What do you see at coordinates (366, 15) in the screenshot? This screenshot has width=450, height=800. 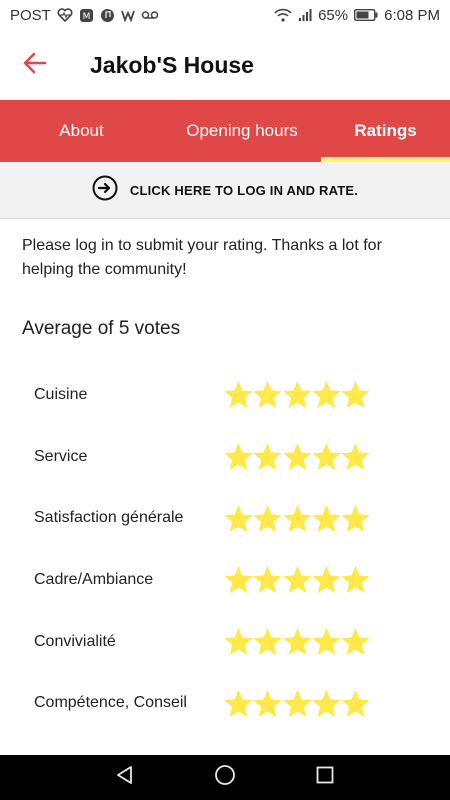 I see `battery-icon` at bounding box center [366, 15].